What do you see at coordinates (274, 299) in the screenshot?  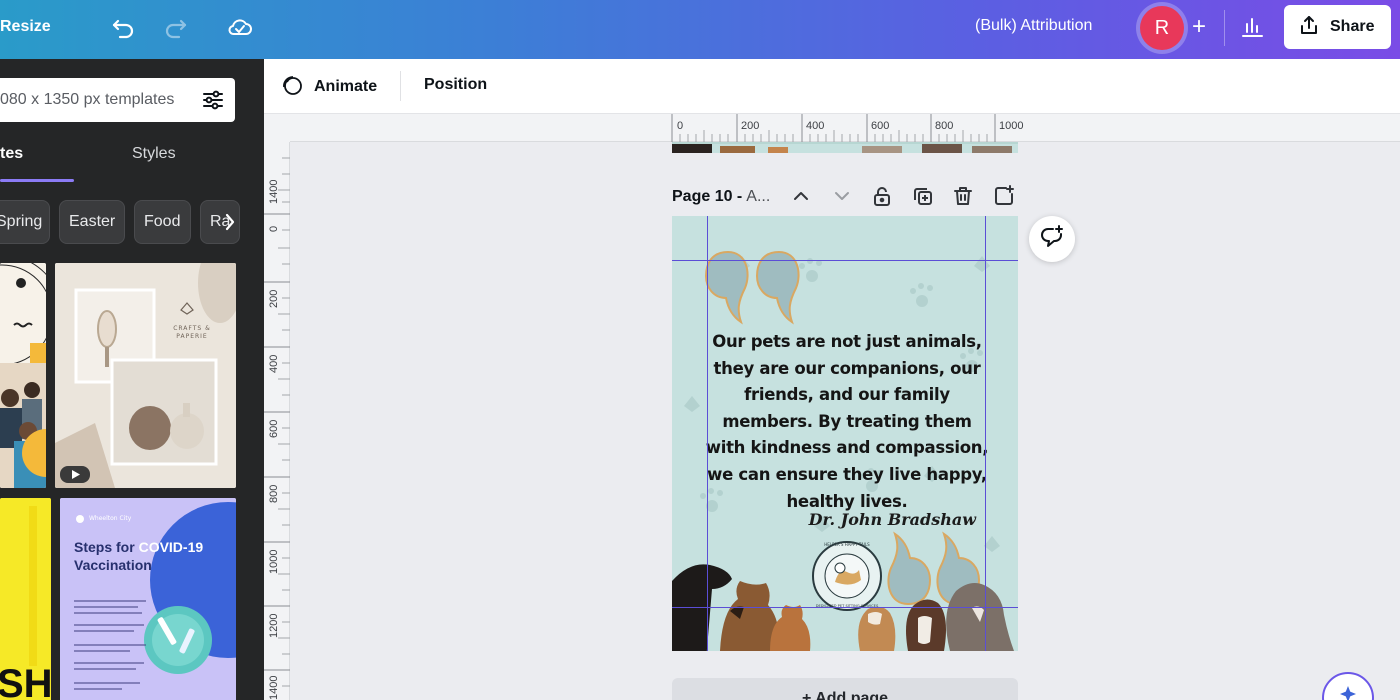 I see `ruler-left-label: 200` at bounding box center [274, 299].